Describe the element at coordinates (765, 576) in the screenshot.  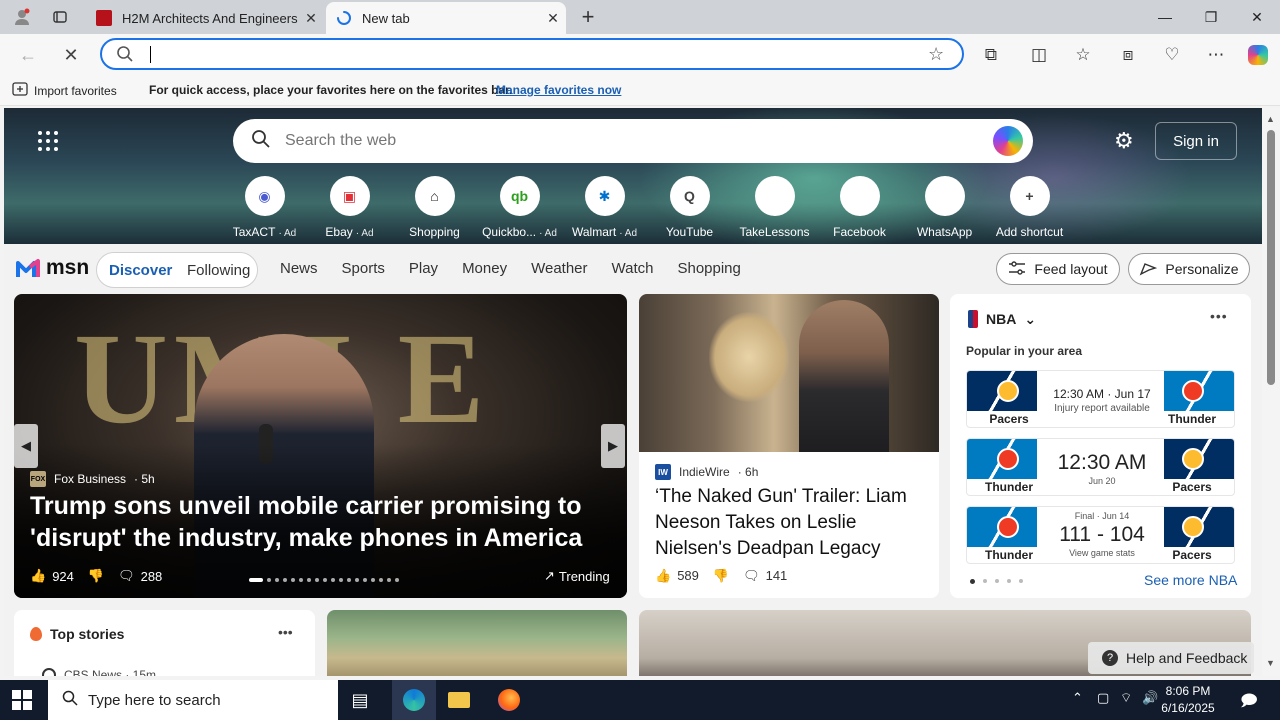
I see `comments-button: 🗨 141` at that location.